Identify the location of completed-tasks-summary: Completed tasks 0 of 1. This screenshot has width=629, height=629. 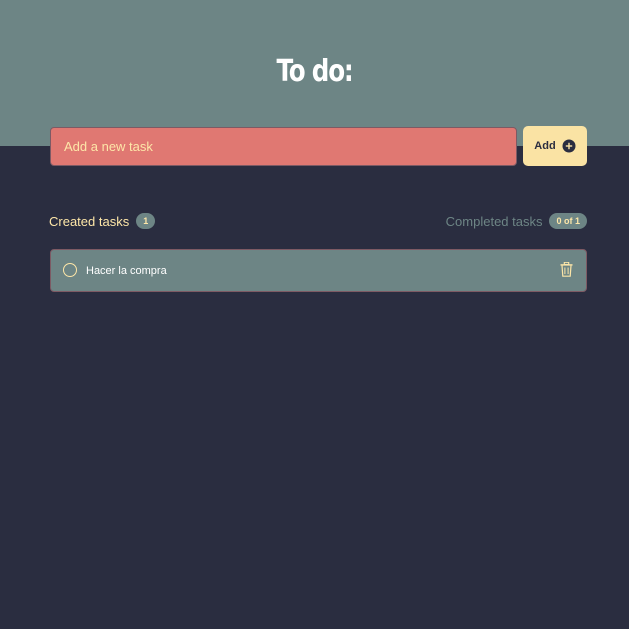
(516, 221).